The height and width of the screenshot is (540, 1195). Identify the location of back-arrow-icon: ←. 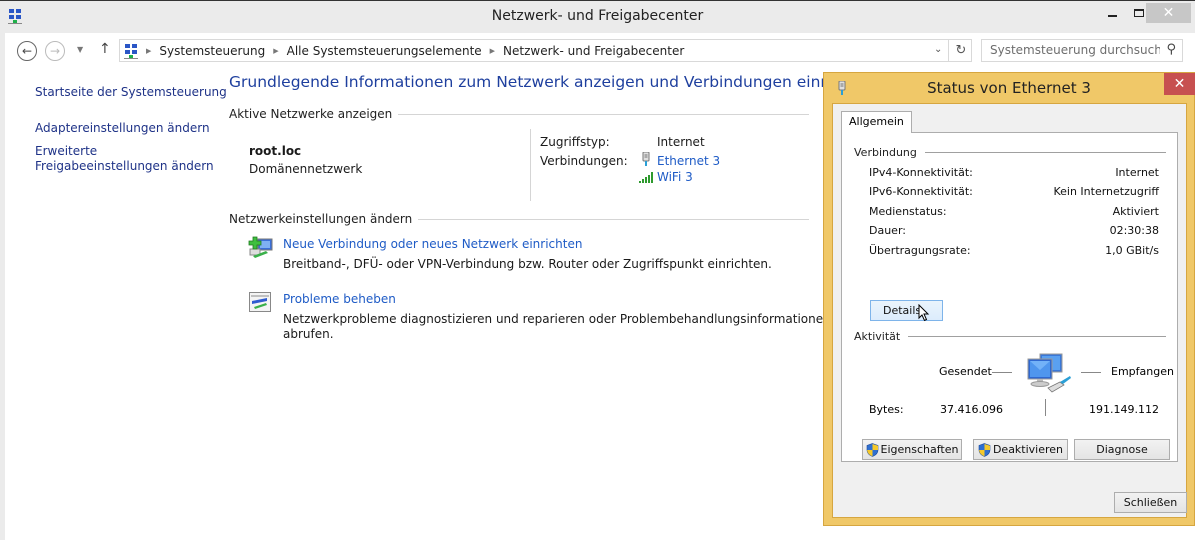
(27, 51).